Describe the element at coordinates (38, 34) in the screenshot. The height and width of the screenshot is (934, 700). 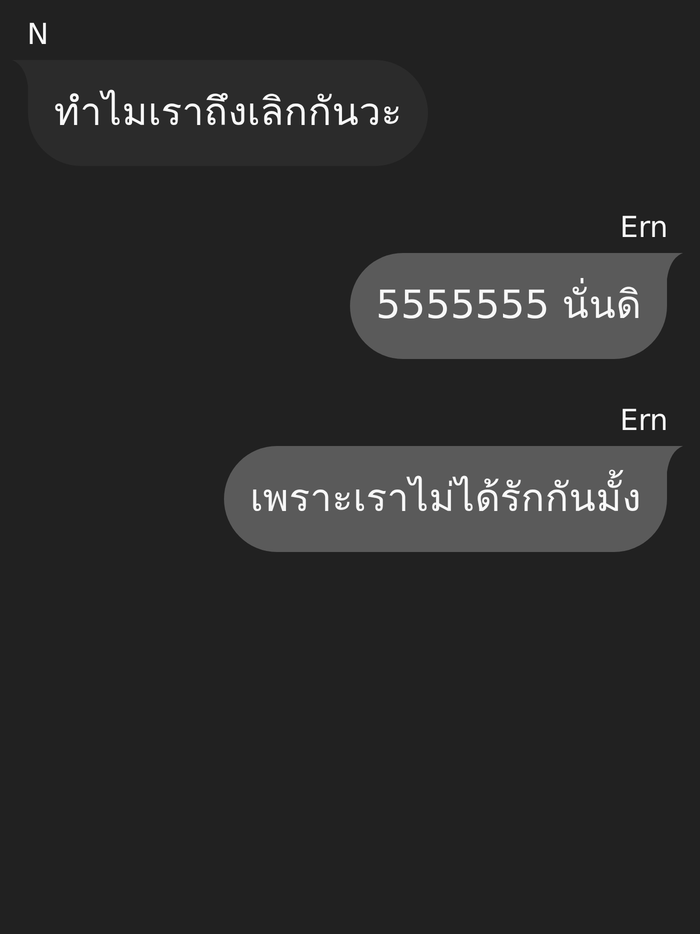
I see `sender-name: N` at that location.